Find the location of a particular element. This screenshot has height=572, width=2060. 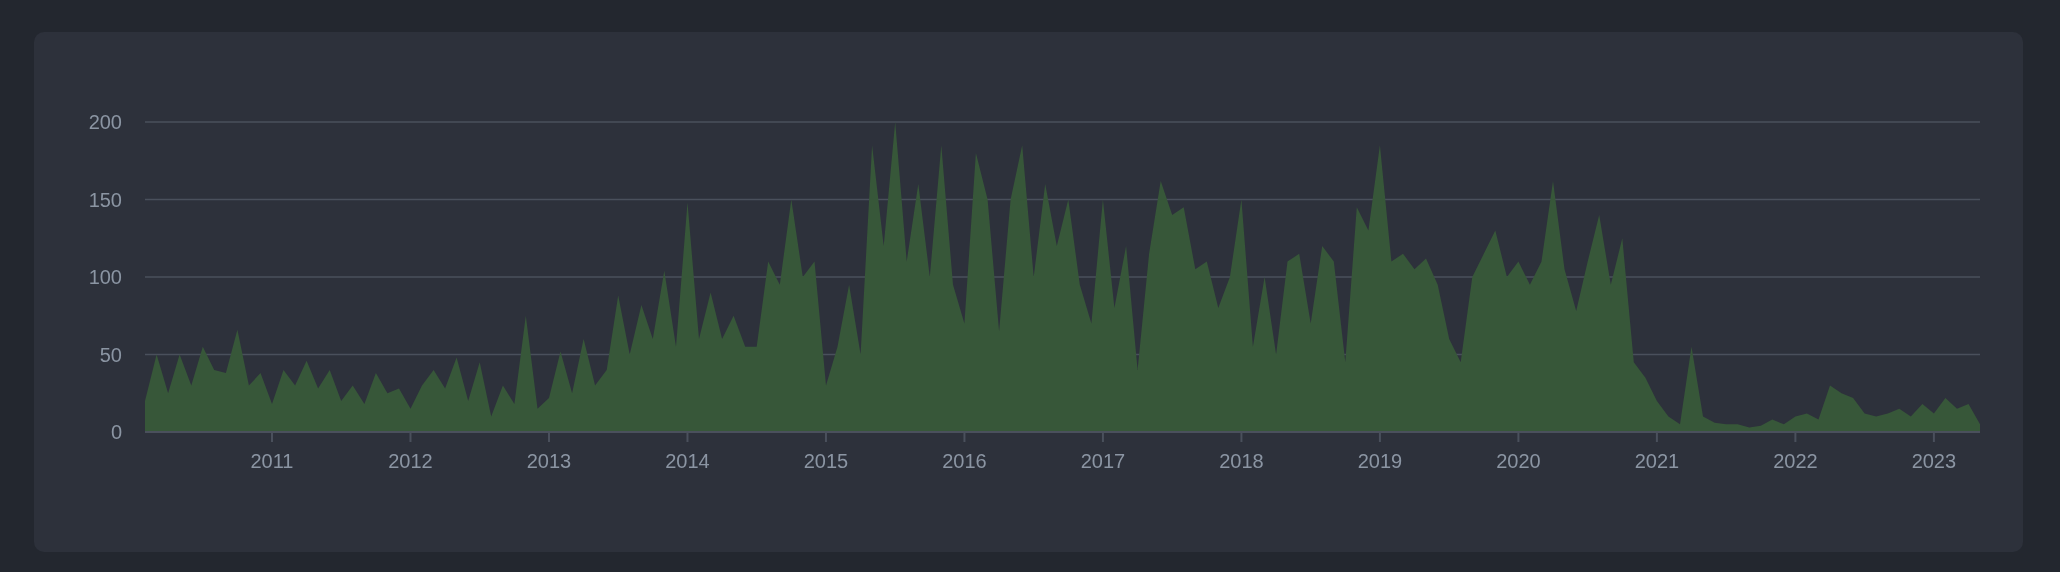

axis-label: 50 is located at coordinates (110, 354).